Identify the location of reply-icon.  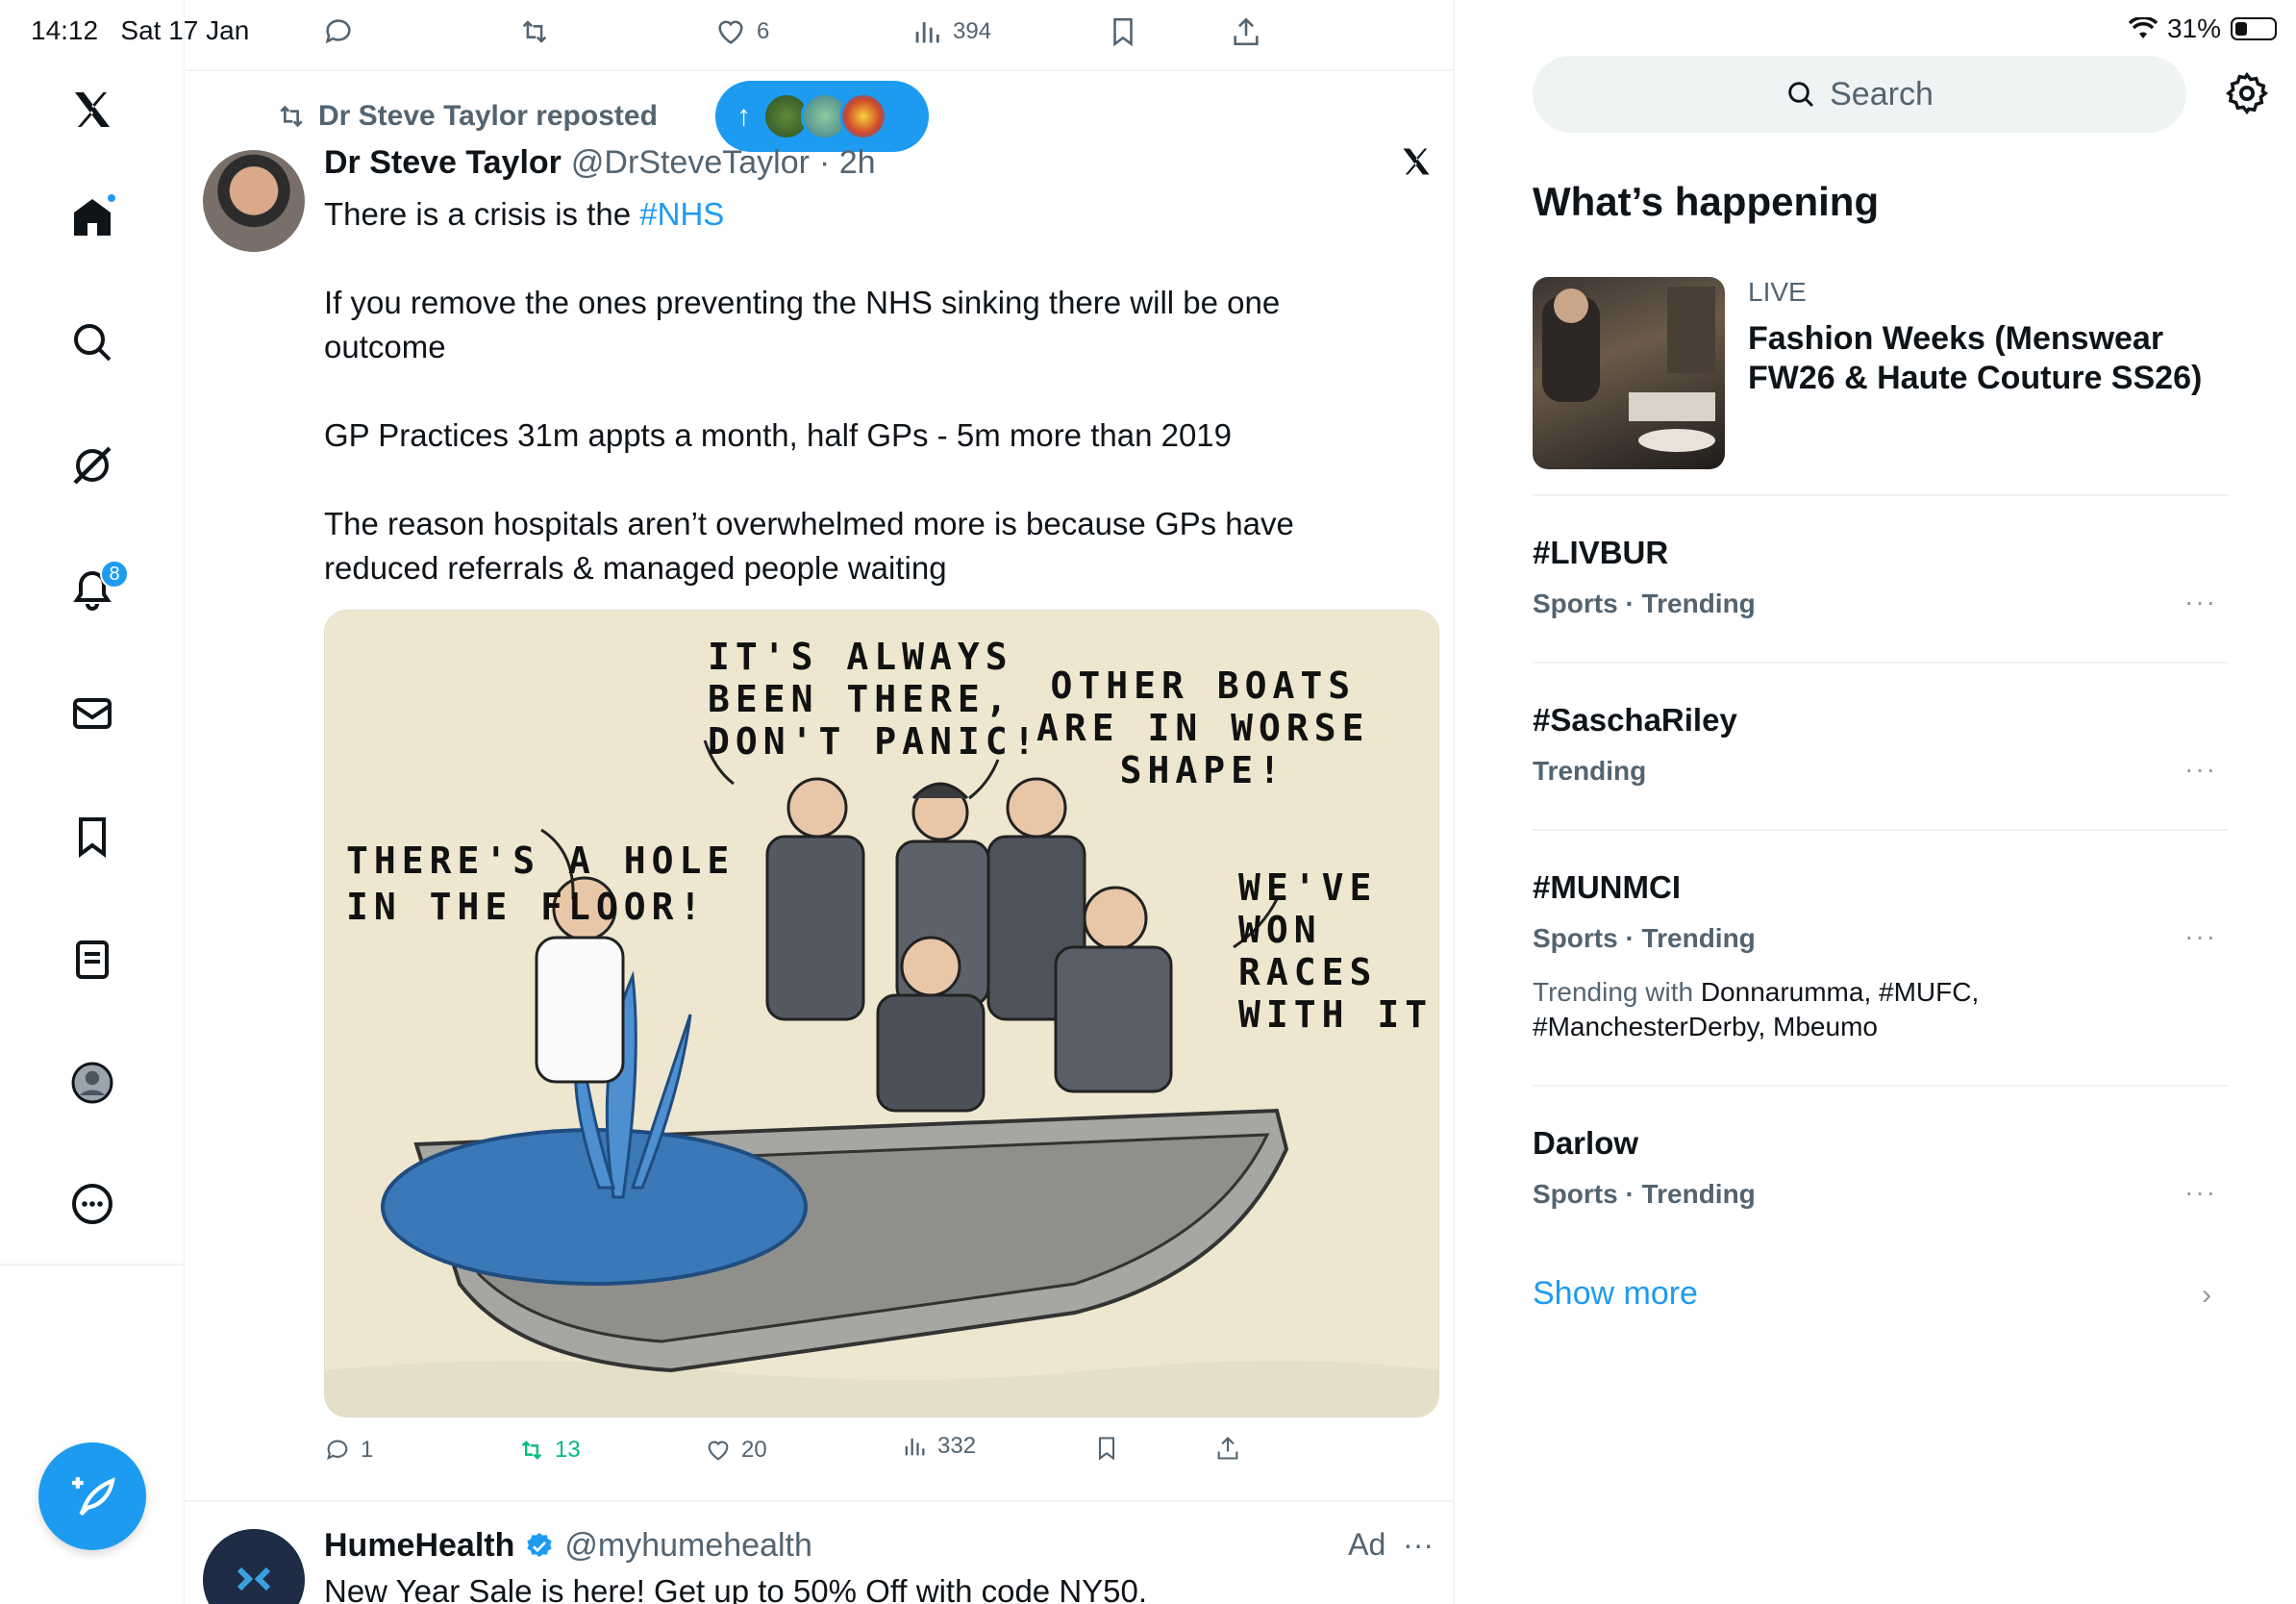
(338, 31).